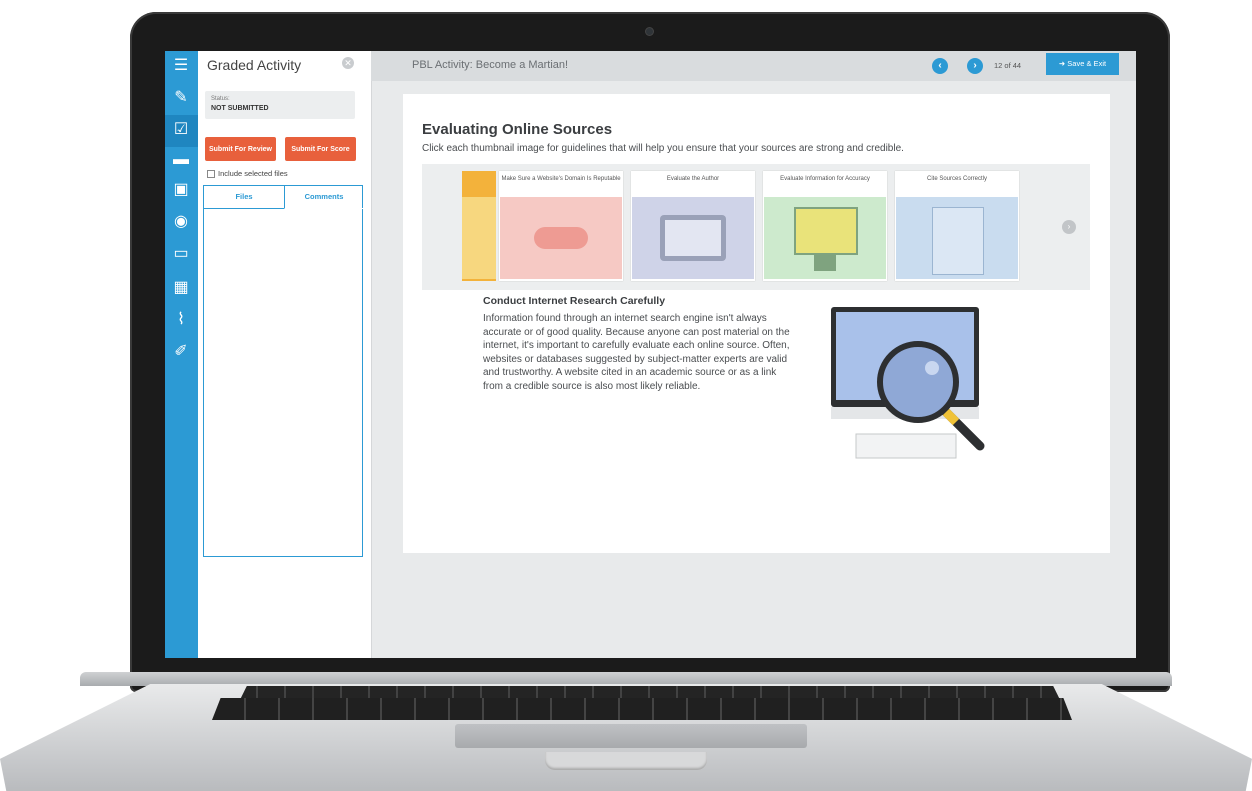 This screenshot has width=1252, height=791. What do you see at coordinates (181, 66) in the screenshot?
I see `list-icon: ☰` at bounding box center [181, 66].